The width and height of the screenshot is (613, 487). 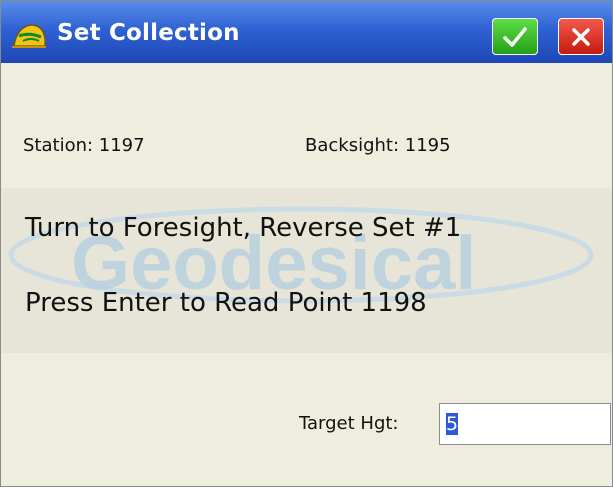 I want to click on ok-button, so click(x=515, y=36).